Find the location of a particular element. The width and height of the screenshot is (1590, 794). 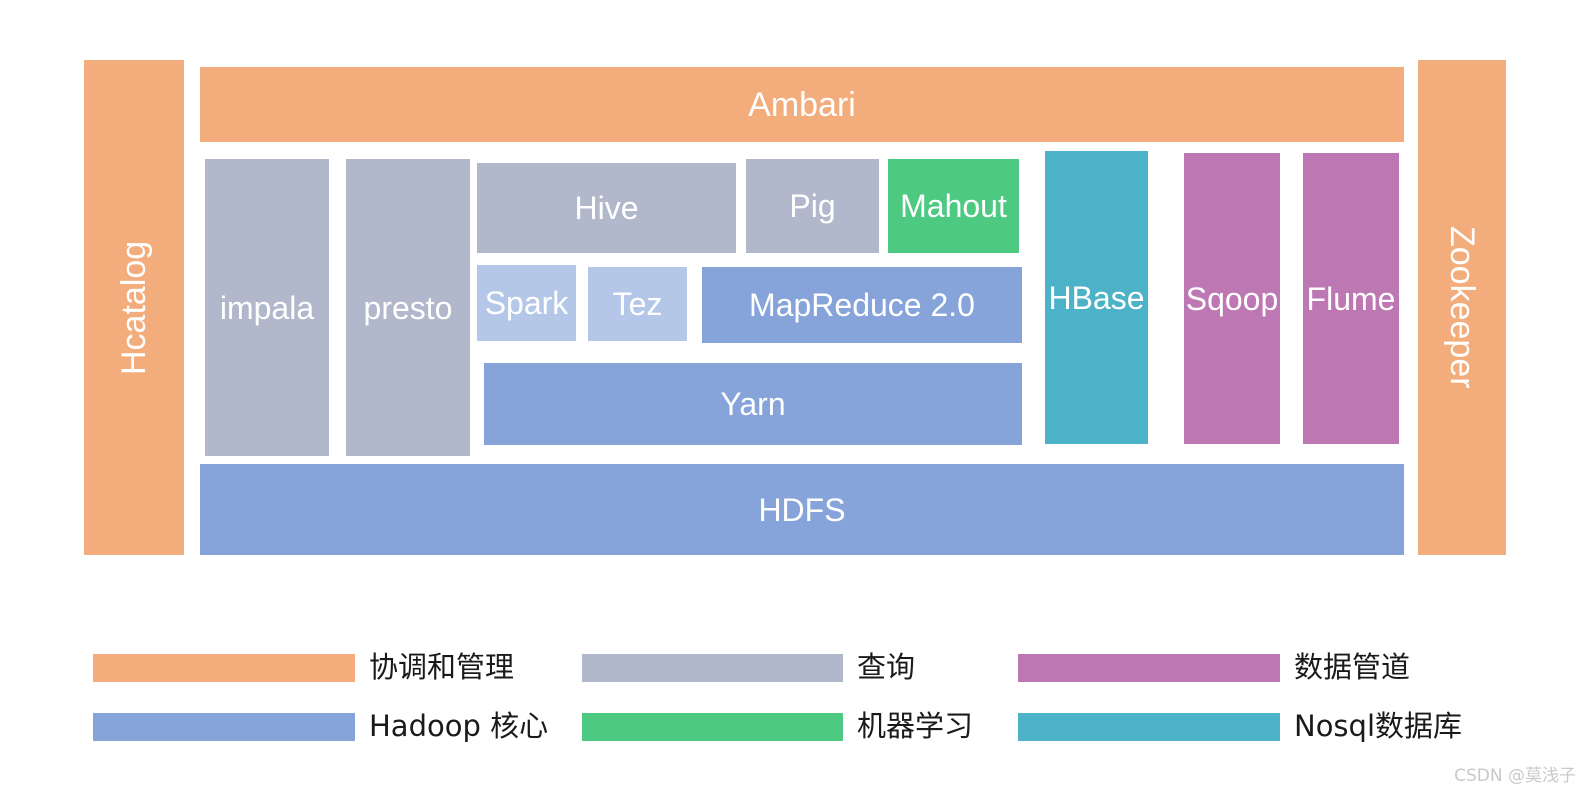

block-mahout-label: Mahout is located at coordinates (953, 206).